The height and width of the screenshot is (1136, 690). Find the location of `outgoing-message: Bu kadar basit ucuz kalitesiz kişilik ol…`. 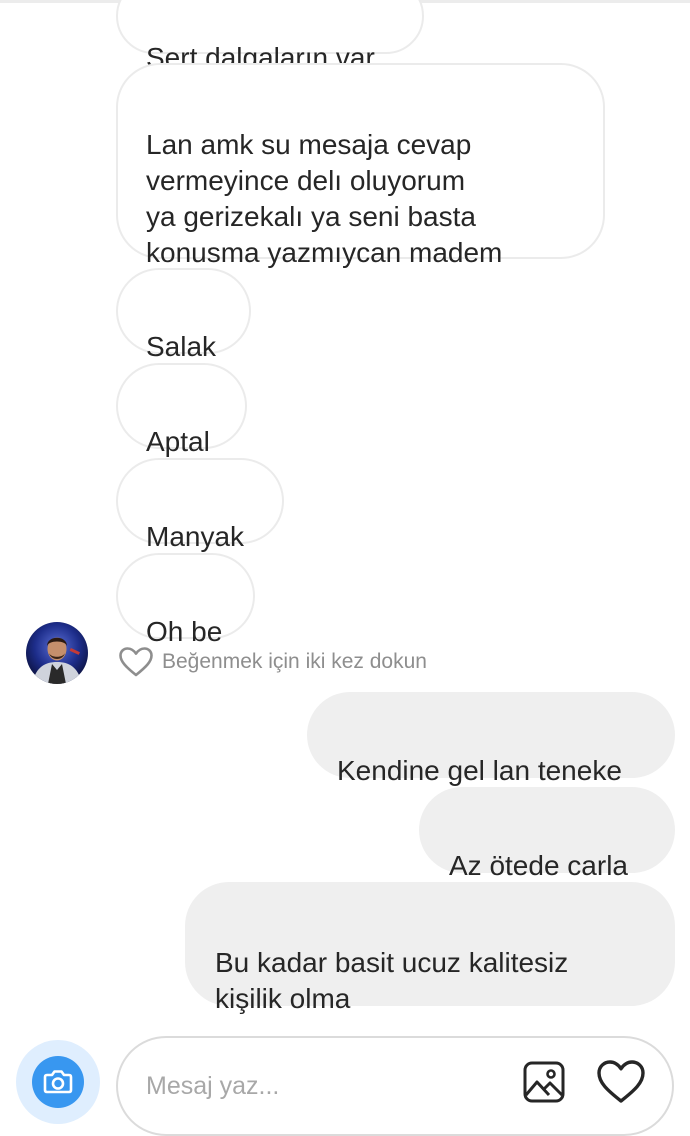

outgoing-message: Bu kadar basit ucuz kalitesiz kişilik ol… is located at coordinates (430, 948).